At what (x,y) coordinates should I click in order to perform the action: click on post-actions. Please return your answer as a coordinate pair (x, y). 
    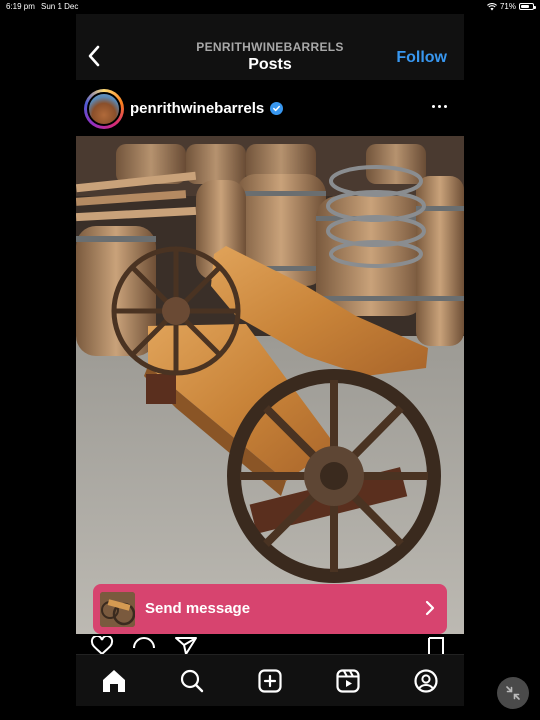
    Looking at the image, I should click on (270, 644).